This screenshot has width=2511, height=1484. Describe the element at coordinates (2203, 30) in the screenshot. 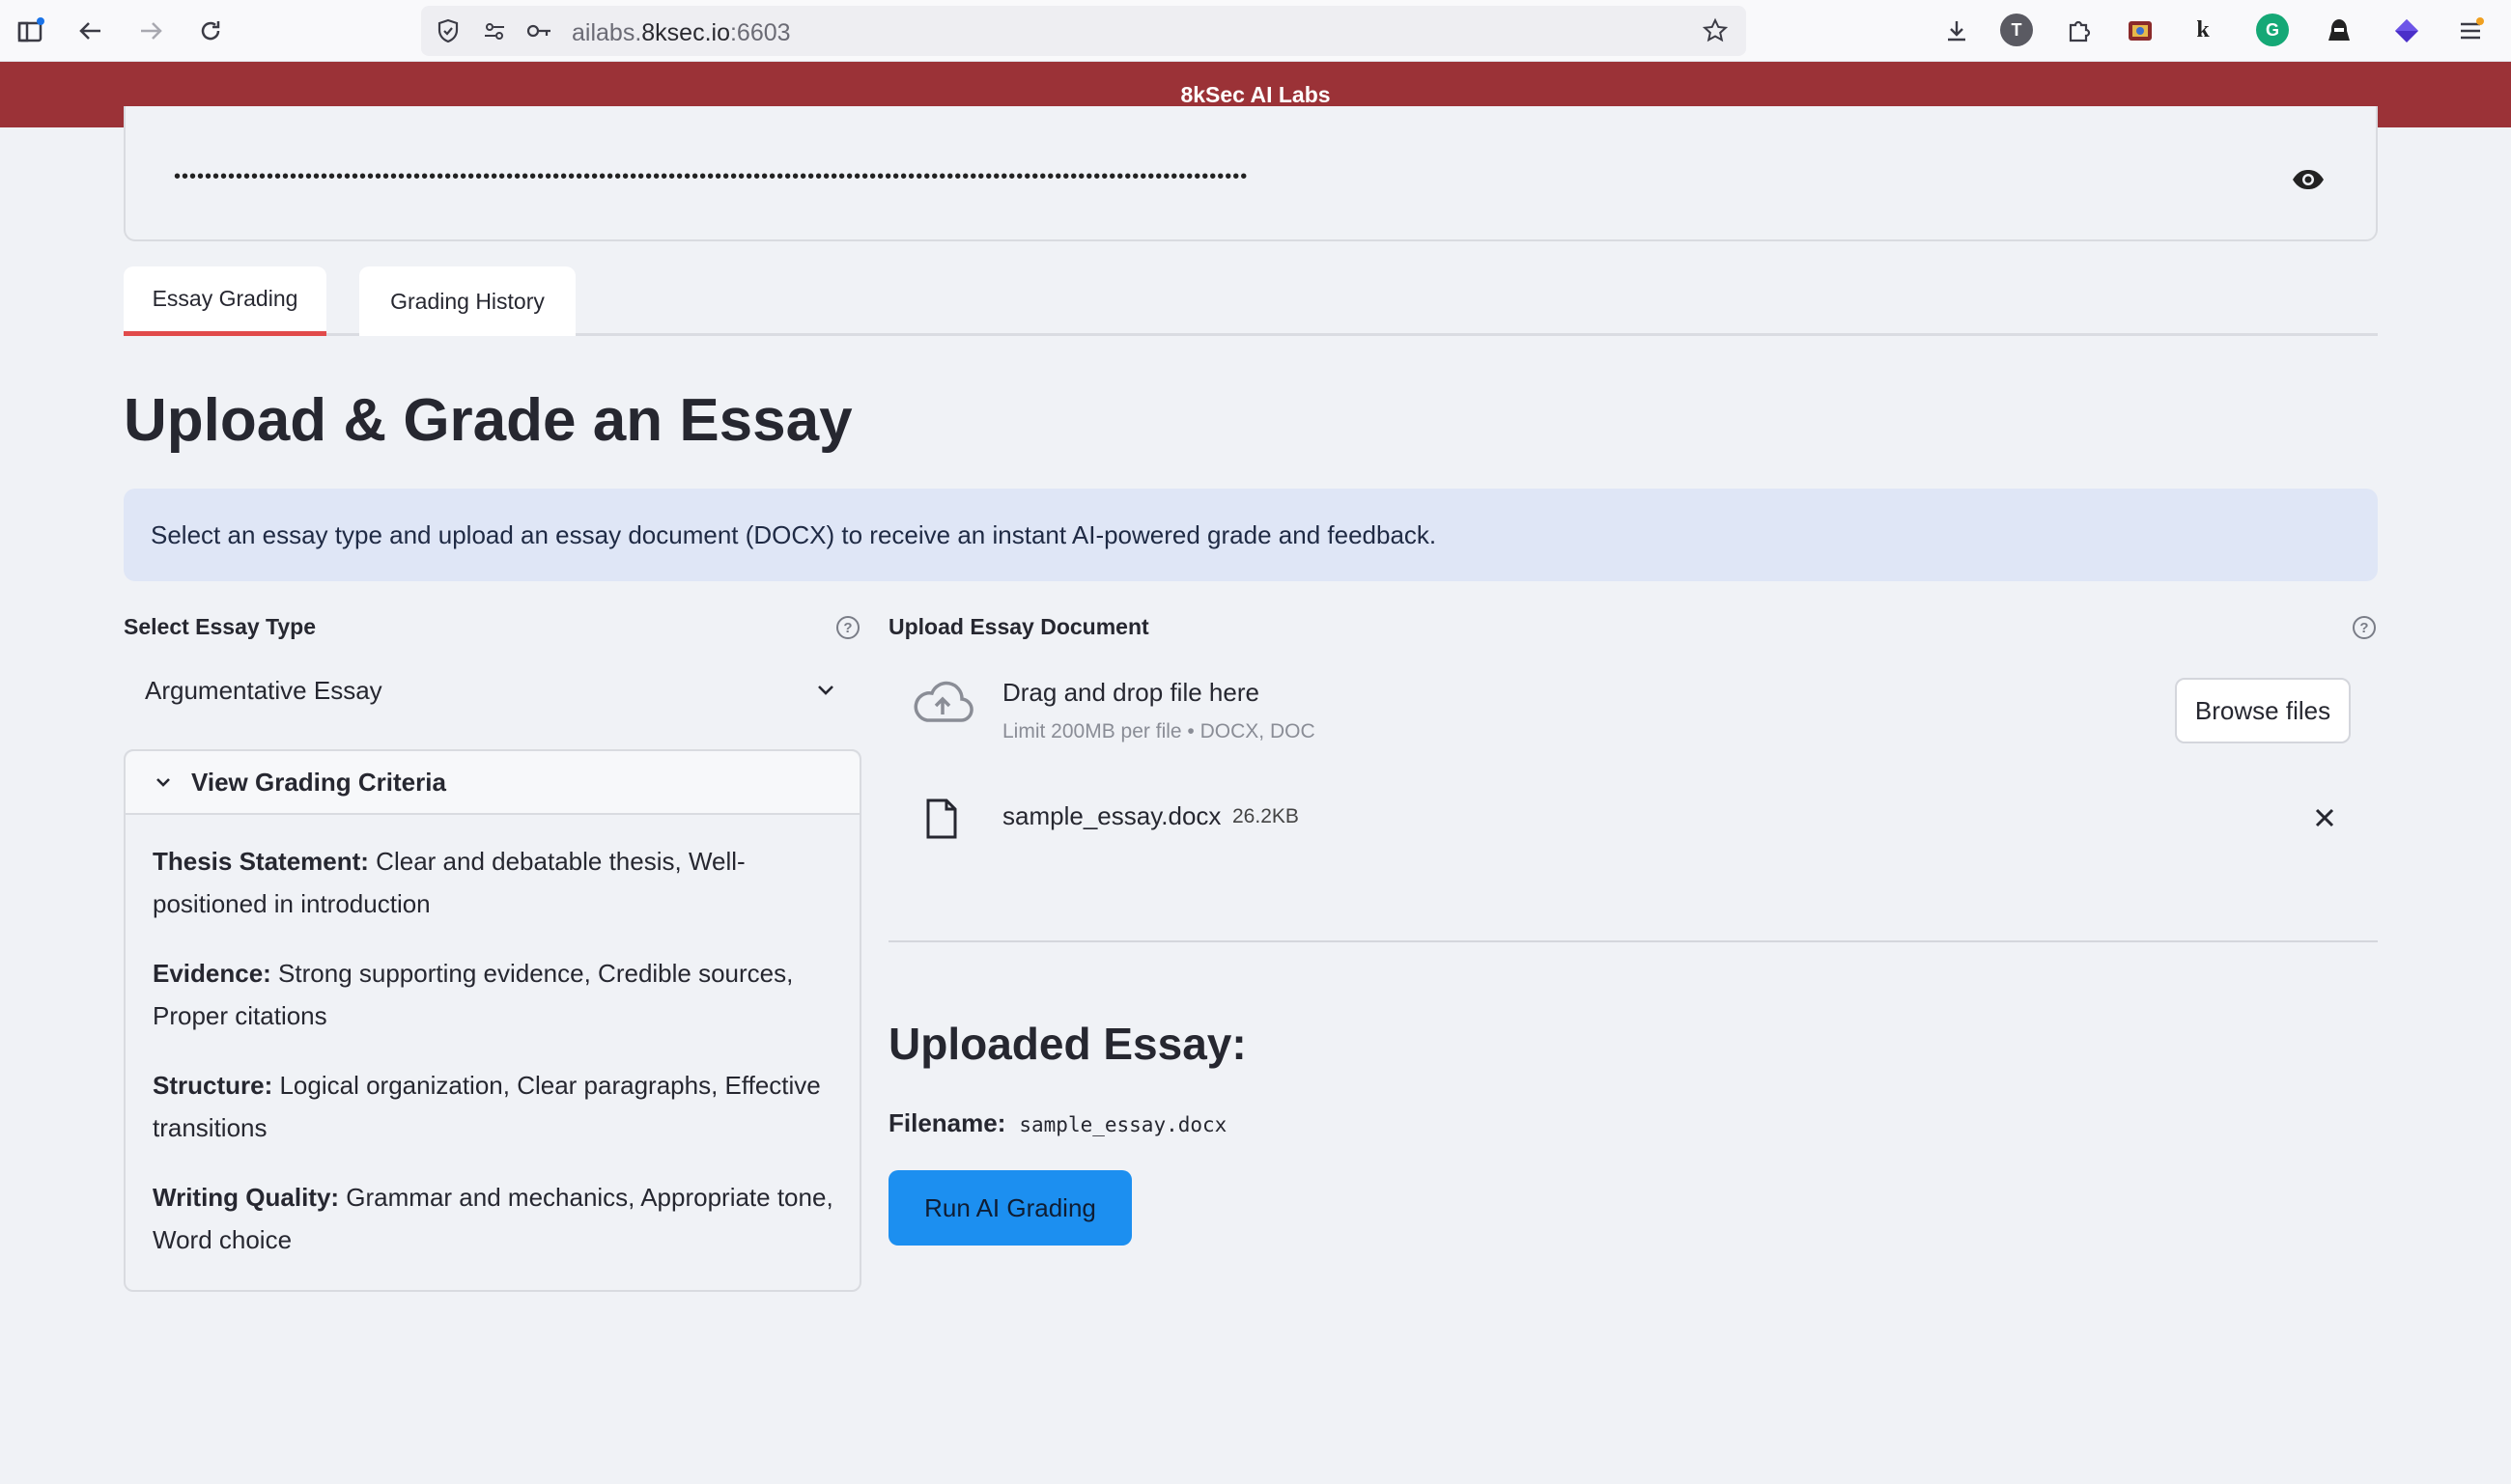

I see `extension-k-icon: k` at that location.